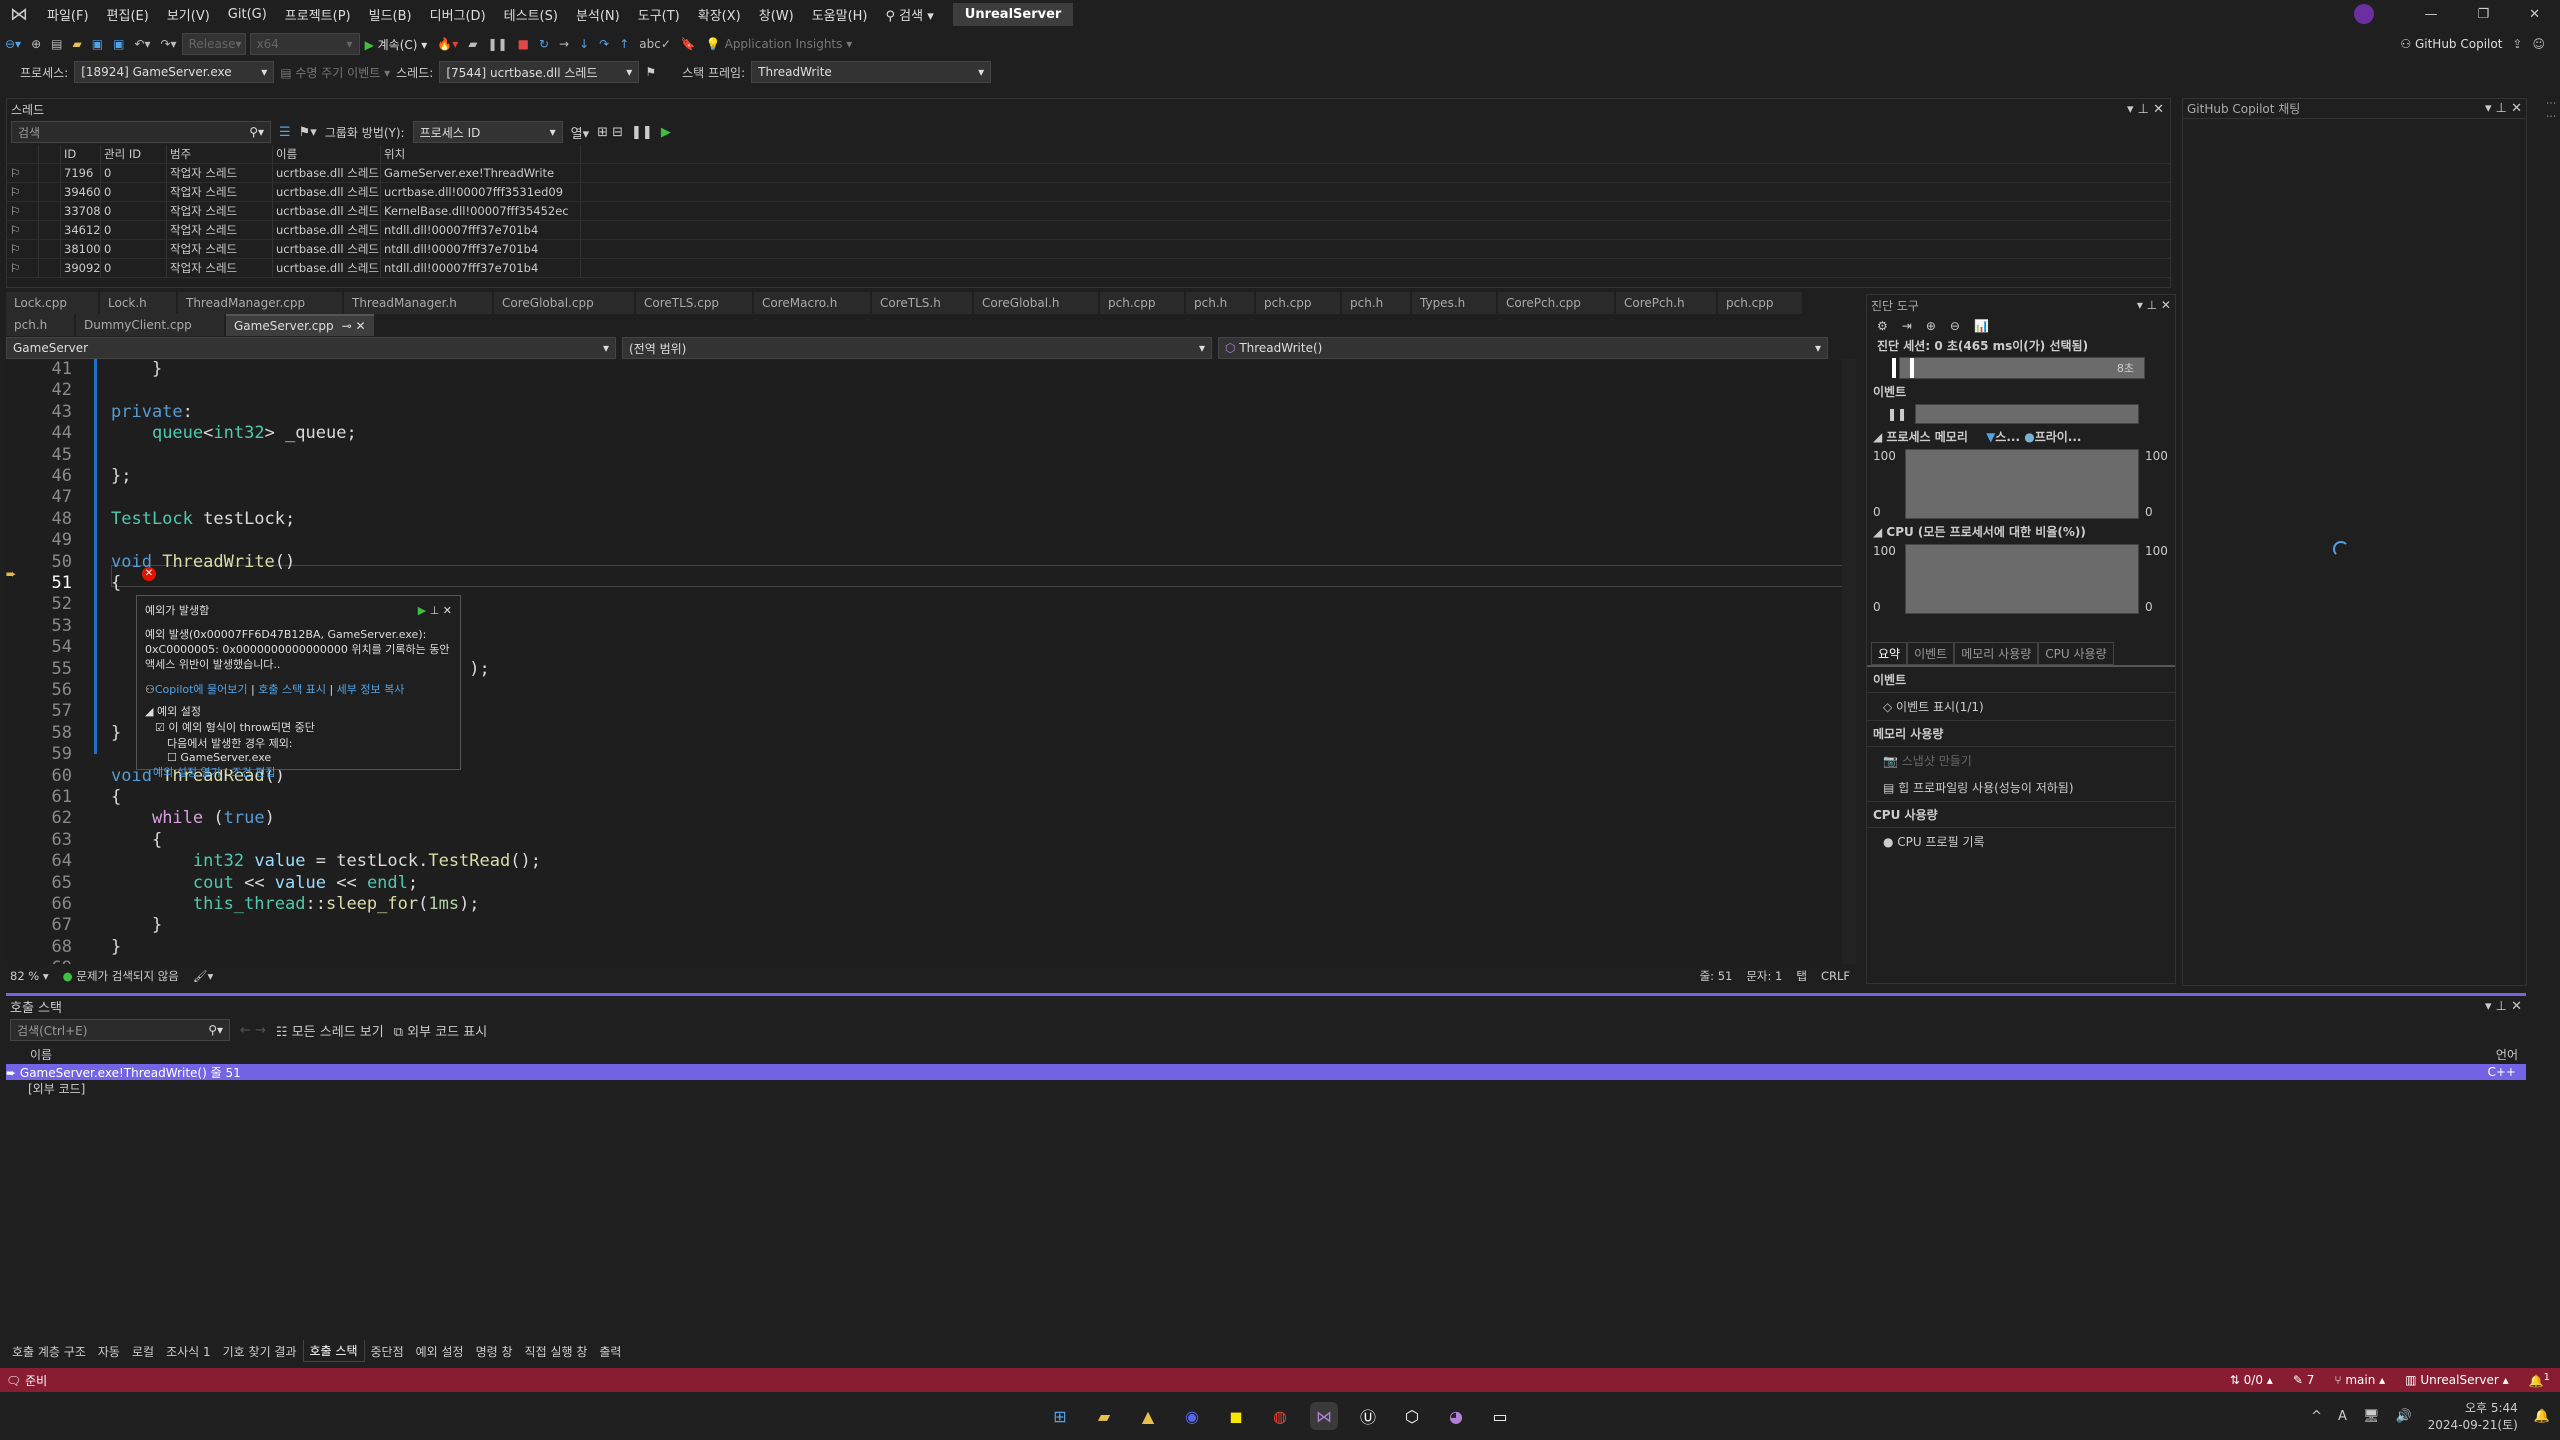  What do you see at coordinates (2544, 178) in the screenshot?
I see `side-toolbar: ⋮ ⋮` at bounding box center [2544, 178].